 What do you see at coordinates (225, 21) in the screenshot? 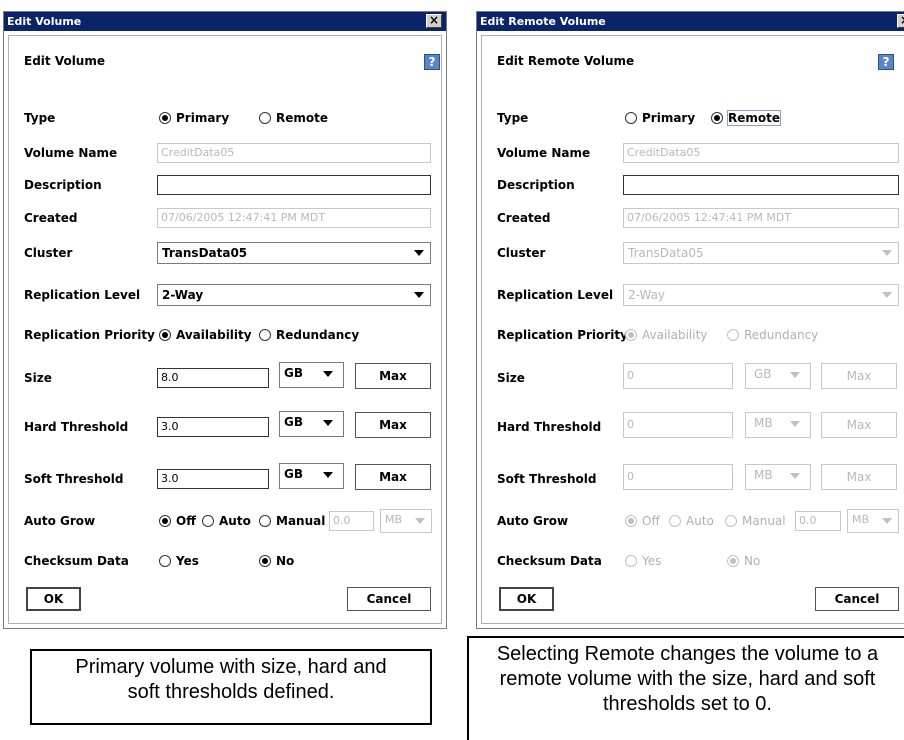
I see `dialog-titlebar: Edit Volume` at bounding box center [225, 21].